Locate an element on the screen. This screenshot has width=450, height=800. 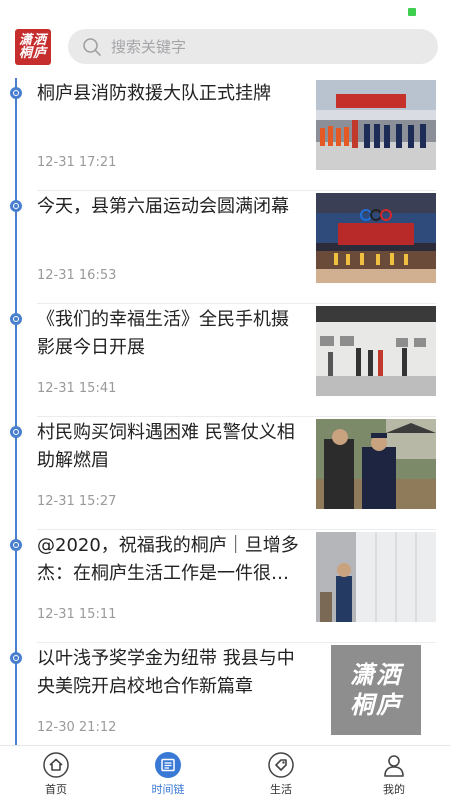
news-title: 桐庐县消防救援大队正式挂牌 is located at coordinates (169, 94).